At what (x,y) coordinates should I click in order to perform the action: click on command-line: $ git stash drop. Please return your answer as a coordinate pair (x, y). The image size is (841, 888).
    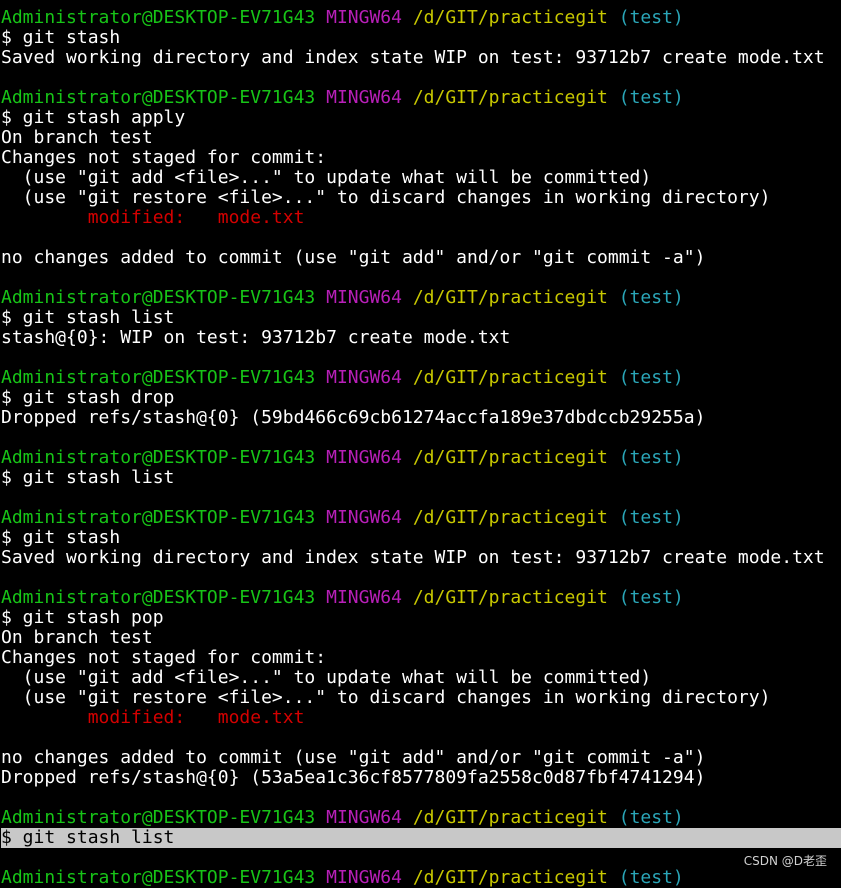
    Looking at the image, I should click on (88, 397).